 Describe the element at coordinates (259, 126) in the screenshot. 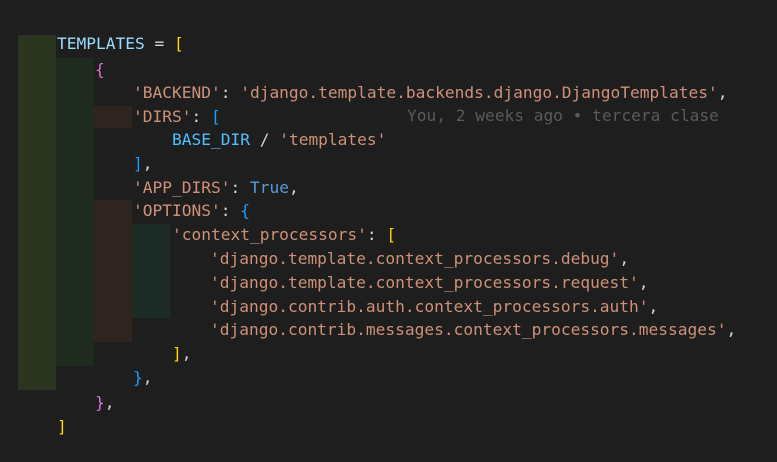

I see `code-line-5: BASE_DIR / 'templates'` at that location.